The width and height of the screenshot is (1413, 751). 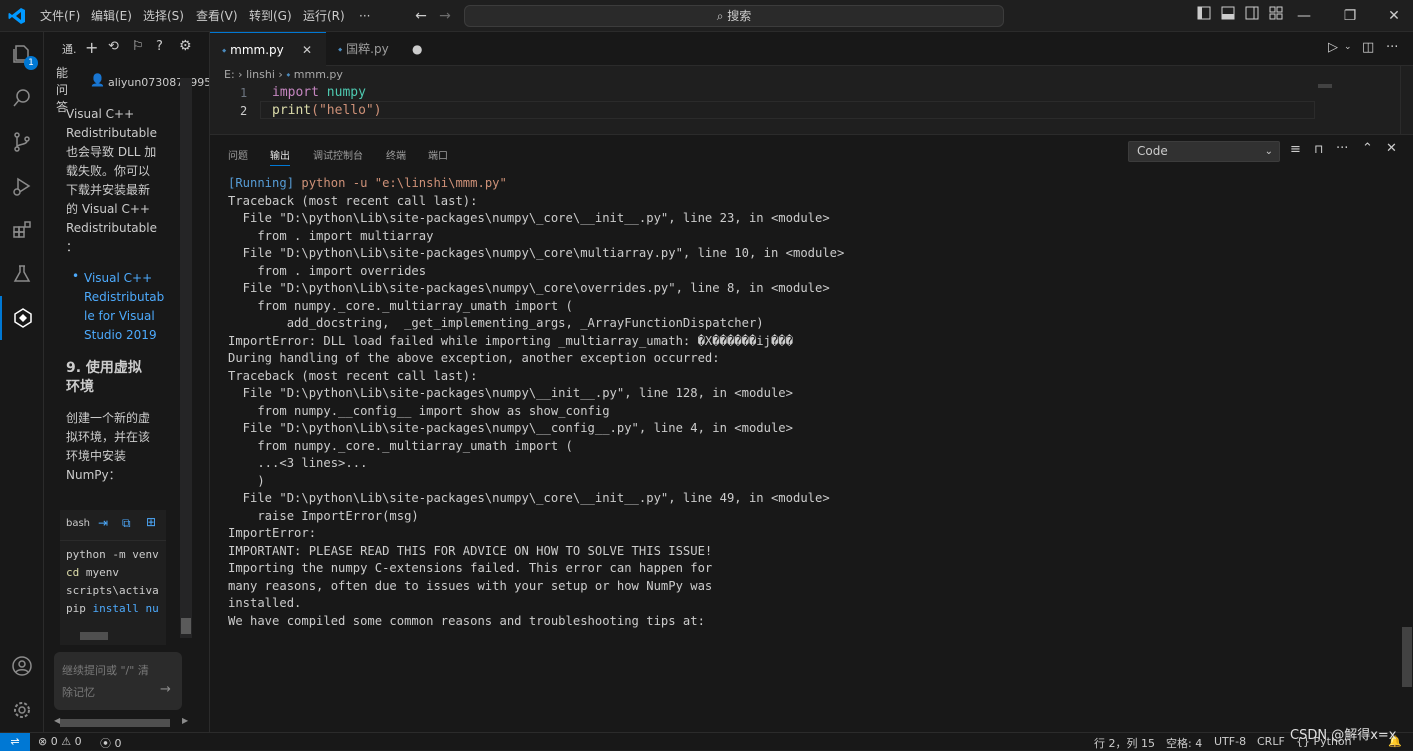 I want to click on maximize-panel-icon: ⌃, so click(x=1367, y=148).